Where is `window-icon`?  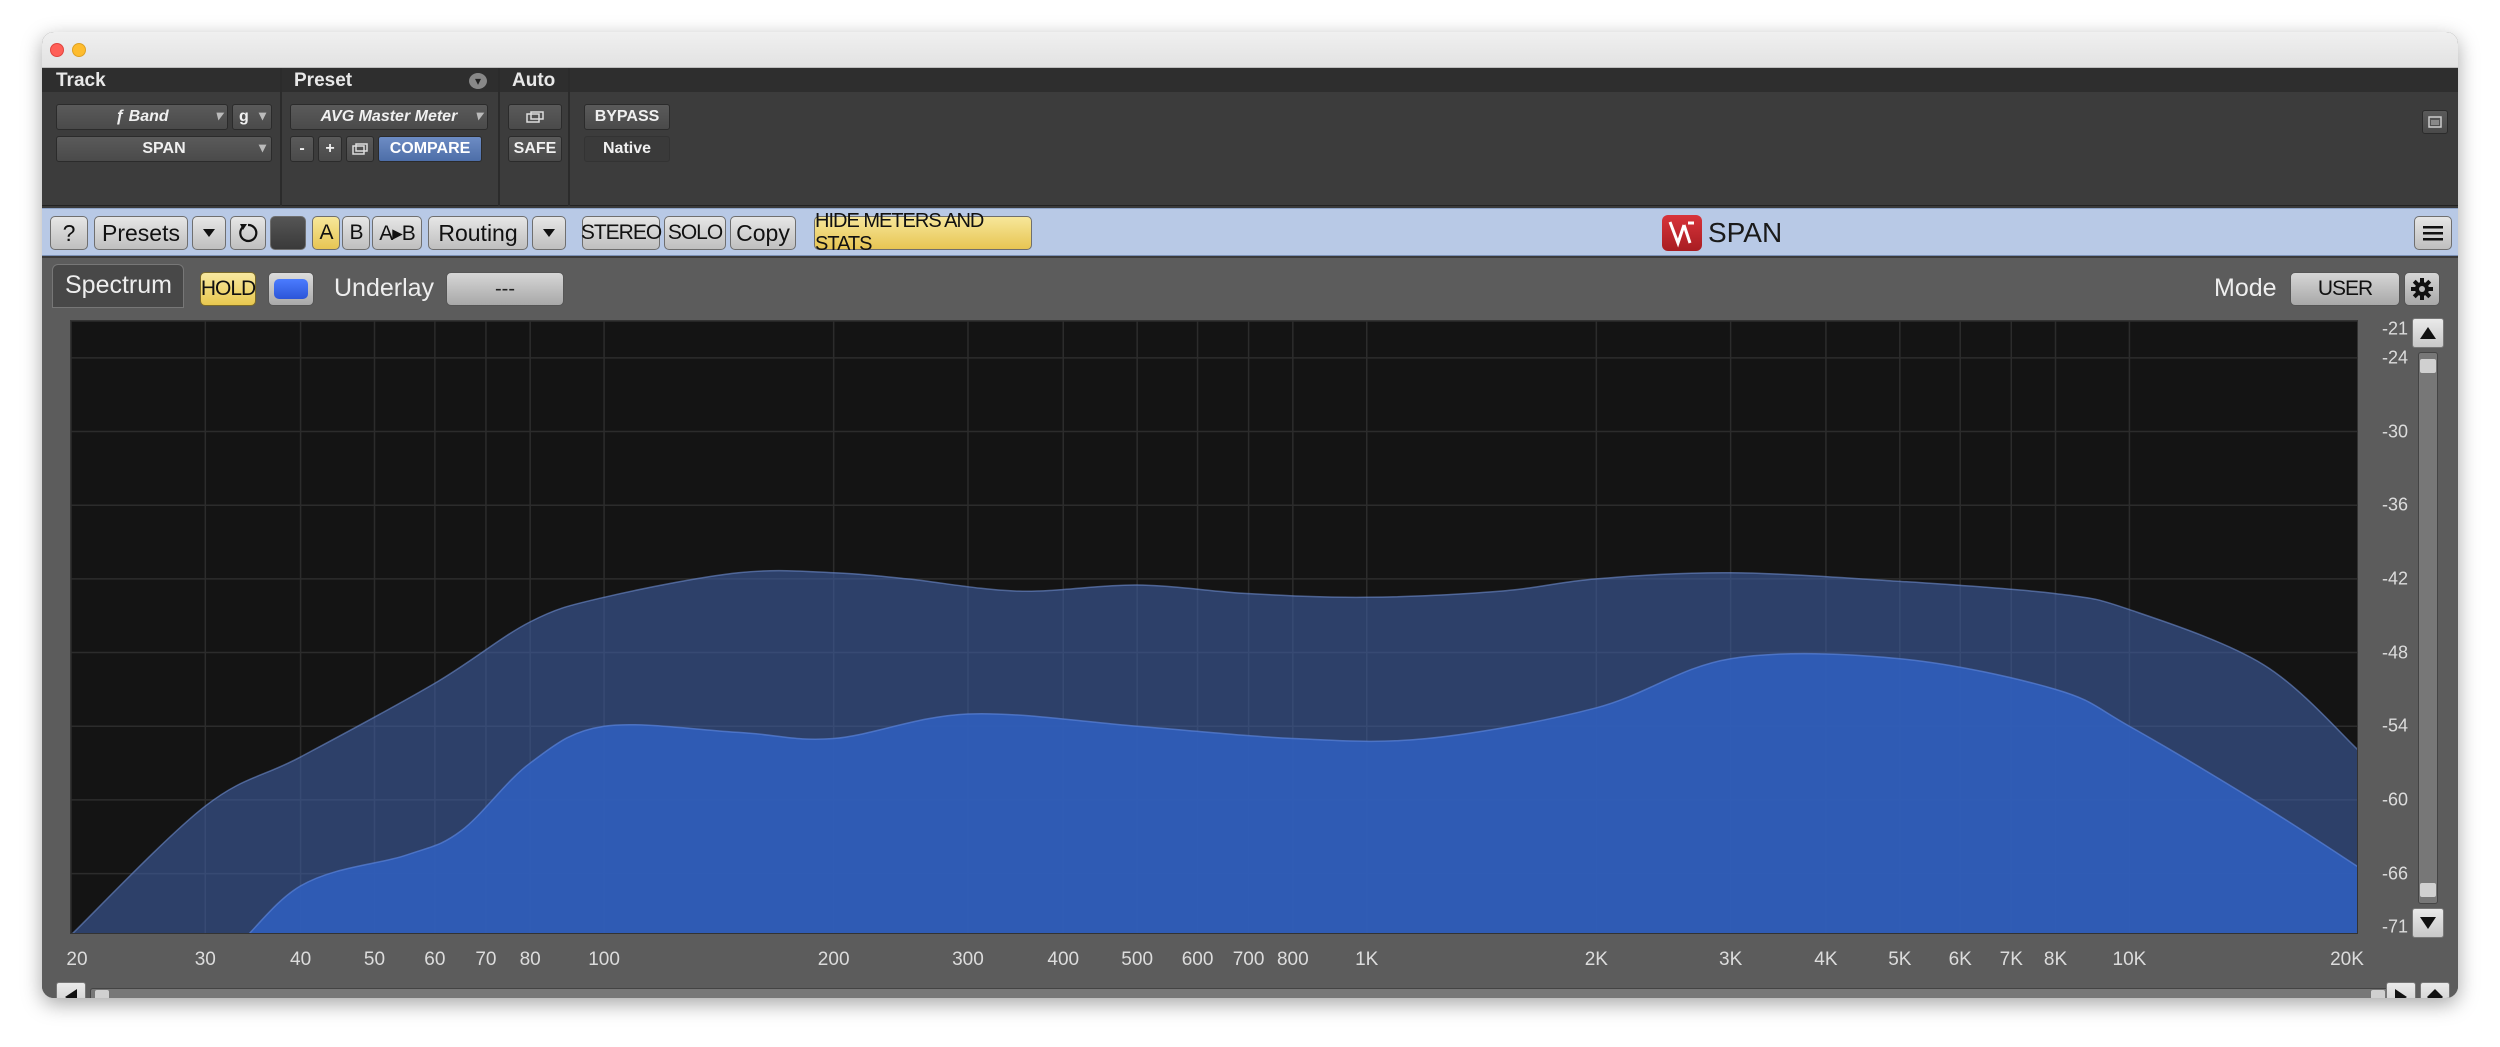 window-icon is located at coordinates (2435, 122).